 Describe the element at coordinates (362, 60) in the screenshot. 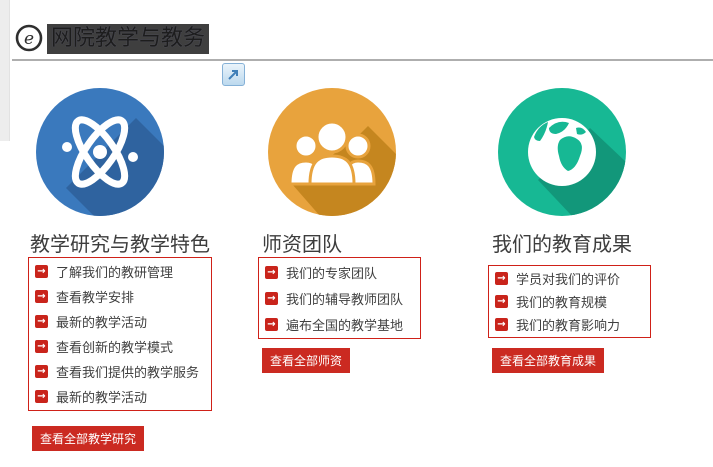

I see `header-divider` at that location.